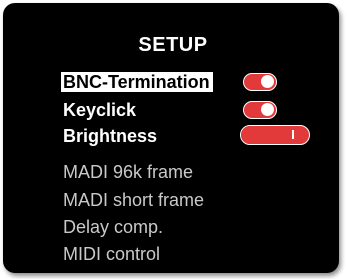 The image size is (347, 279). I want to click on menu-item-bnc-termination: BNC-Termination, so click(137, 82).